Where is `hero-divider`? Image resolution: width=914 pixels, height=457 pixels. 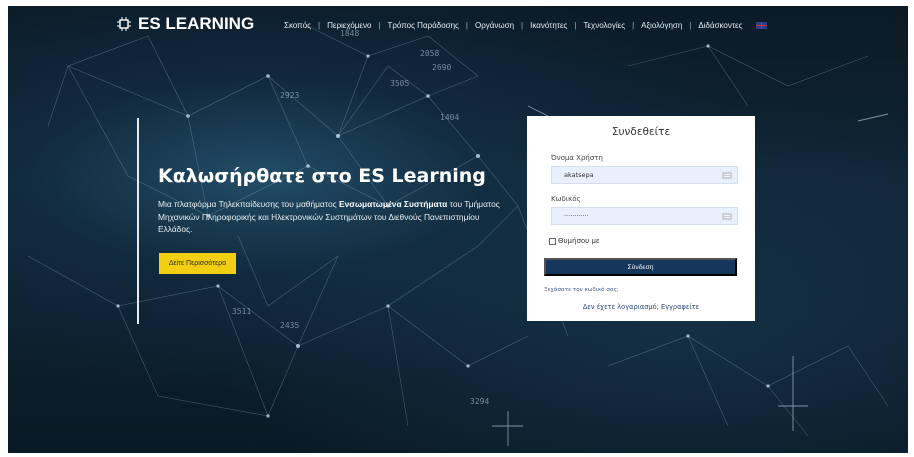 hero-divider is located at coordinates (138, 221).